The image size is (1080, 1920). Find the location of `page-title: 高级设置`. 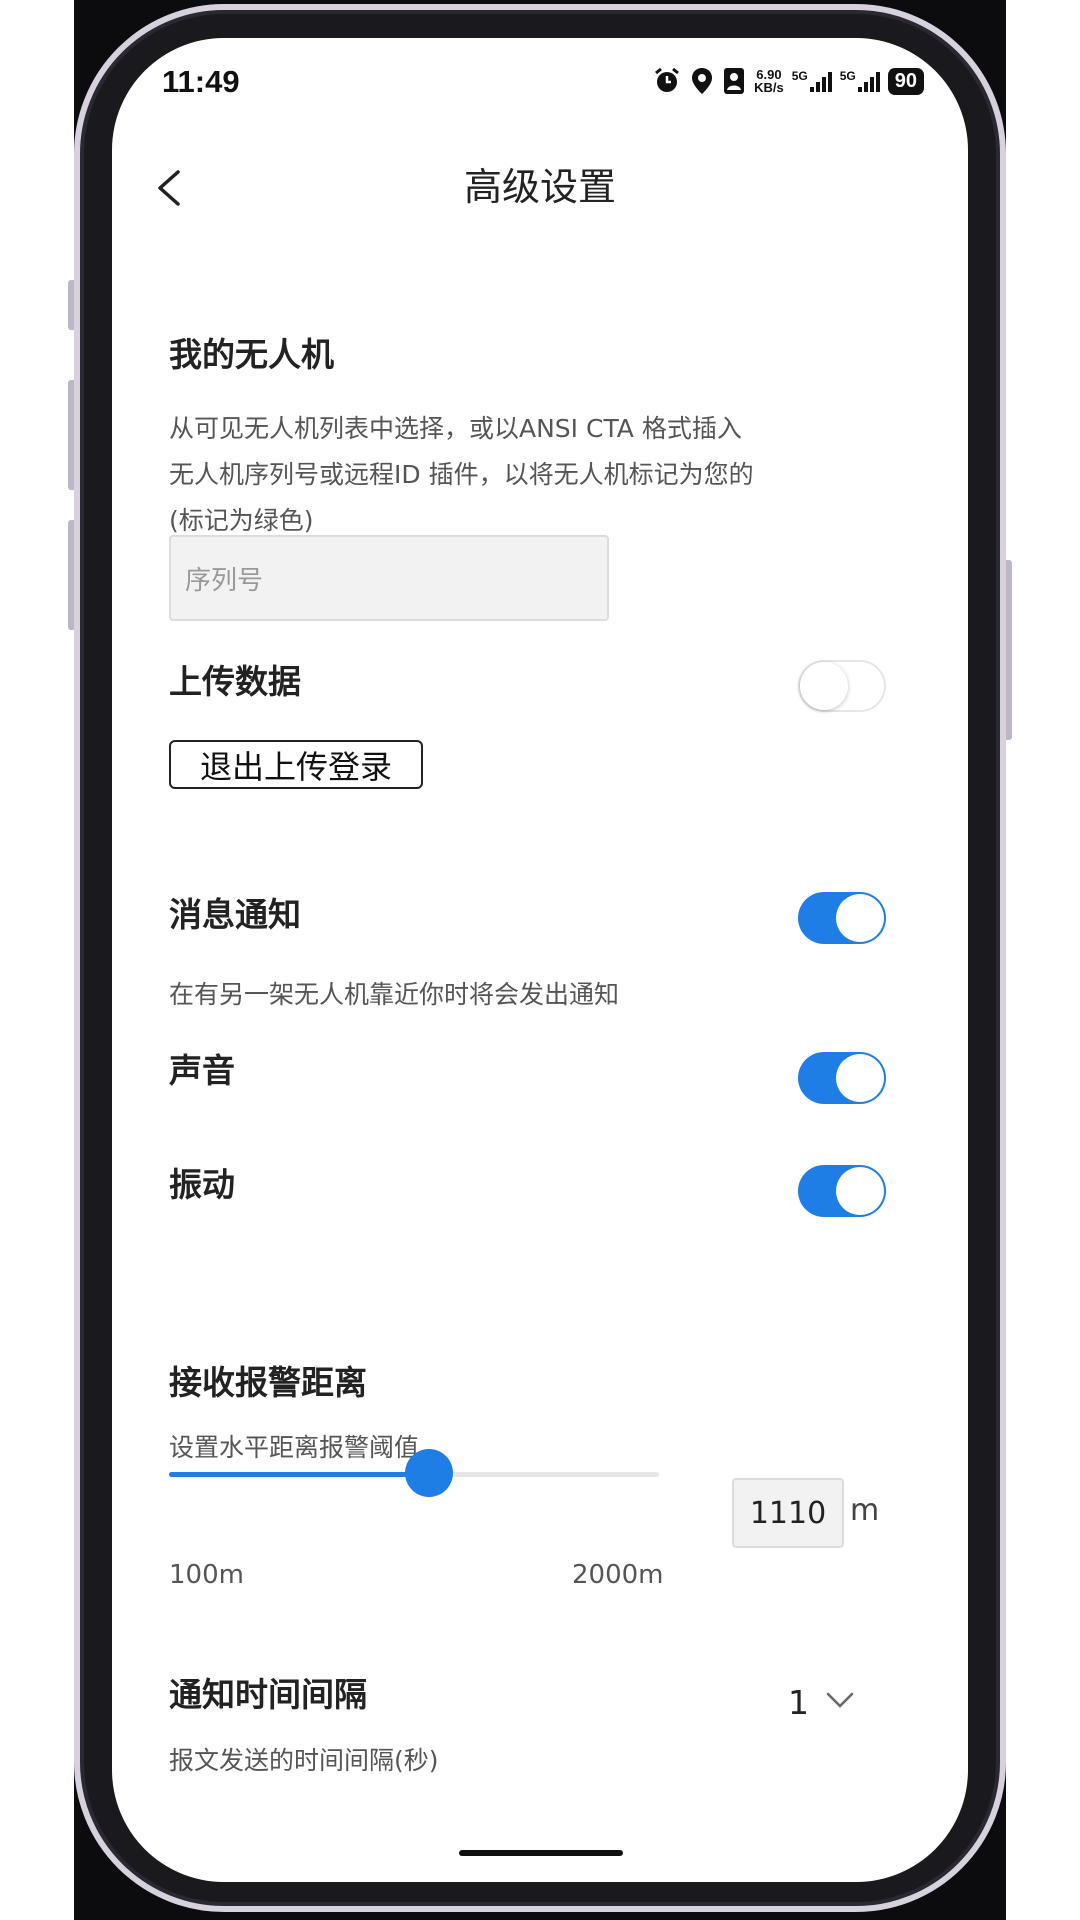

page-title: 高级设置 is located at coordinates (539, 187).